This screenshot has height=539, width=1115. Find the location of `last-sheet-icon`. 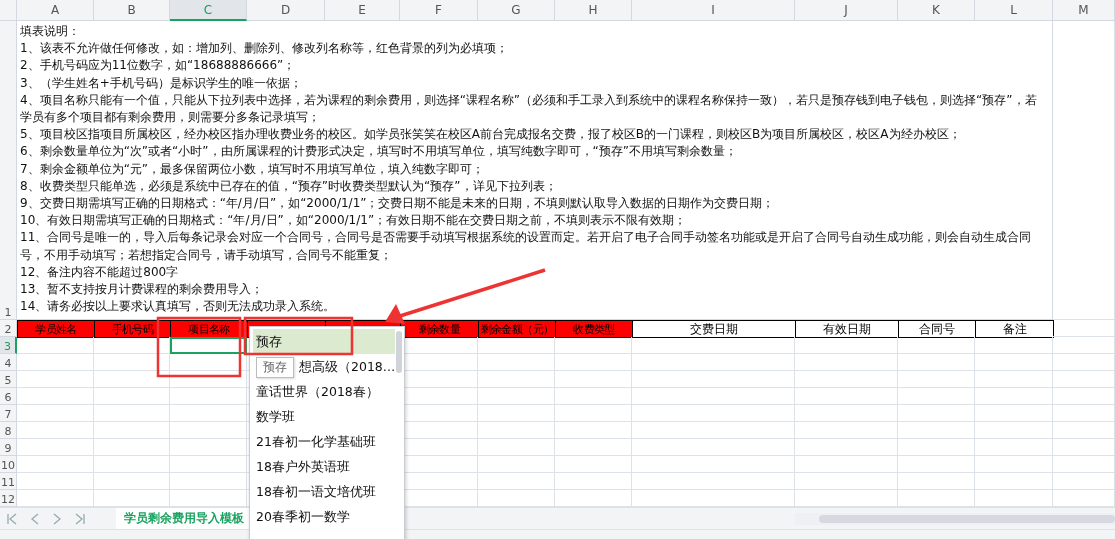

last-sheet-icon is located at coordinates (80, 518).